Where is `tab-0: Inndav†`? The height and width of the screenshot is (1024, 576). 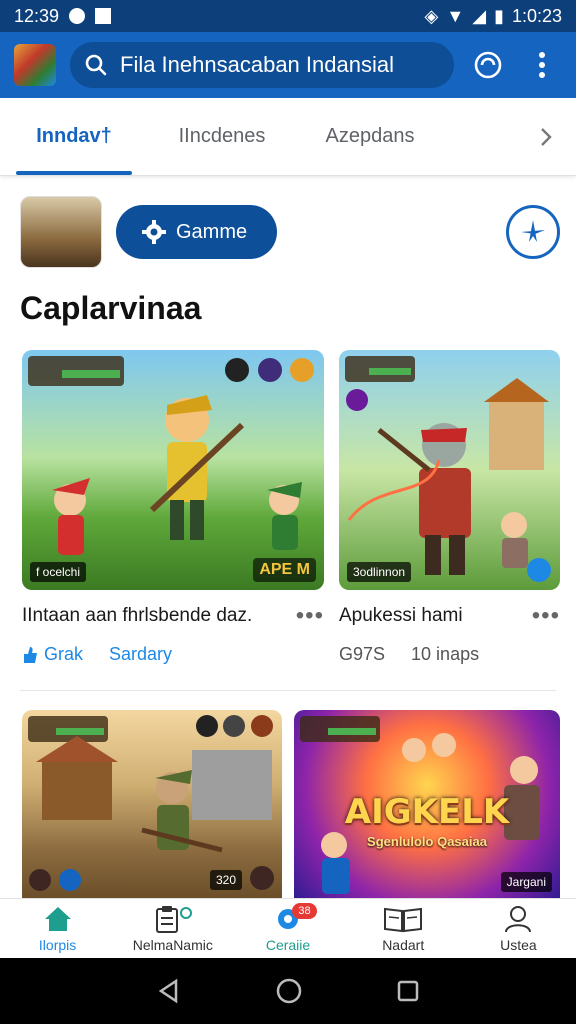
tab-0: Inndav† is located at coordinates (74, 136).